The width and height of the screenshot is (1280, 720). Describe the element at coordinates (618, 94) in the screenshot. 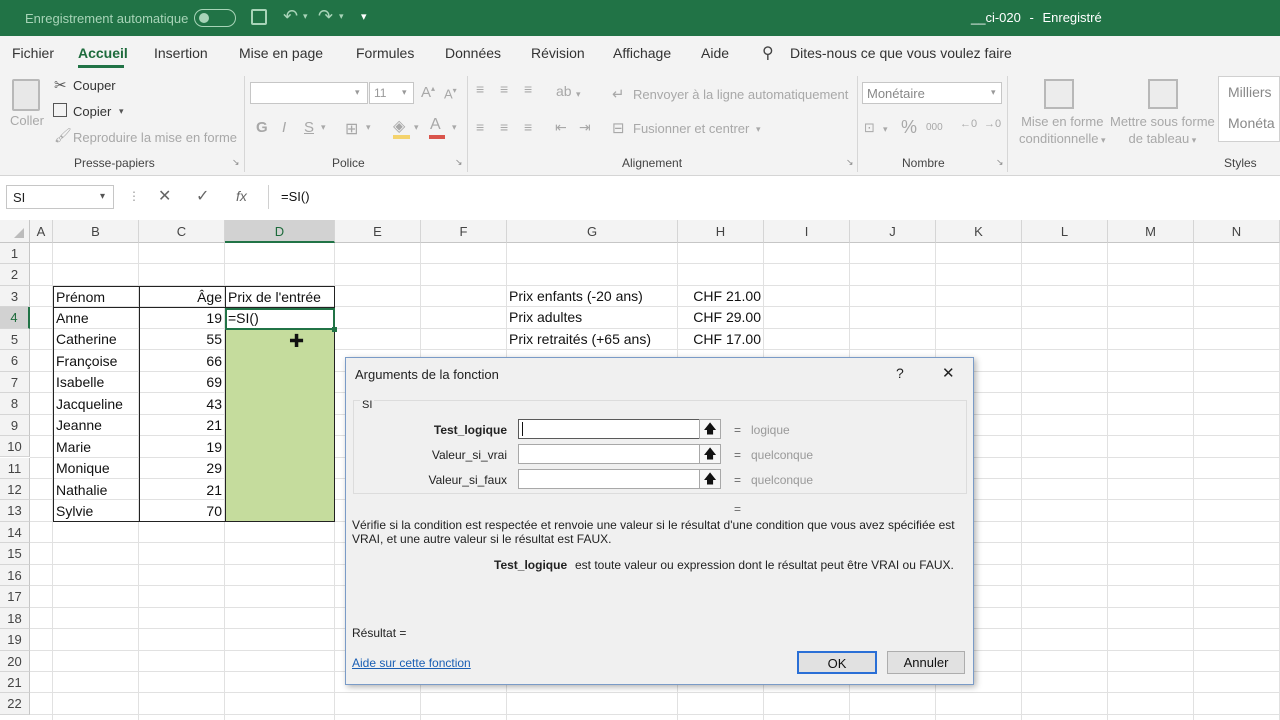

I see `wrap-text-icon: ↵` at that location.